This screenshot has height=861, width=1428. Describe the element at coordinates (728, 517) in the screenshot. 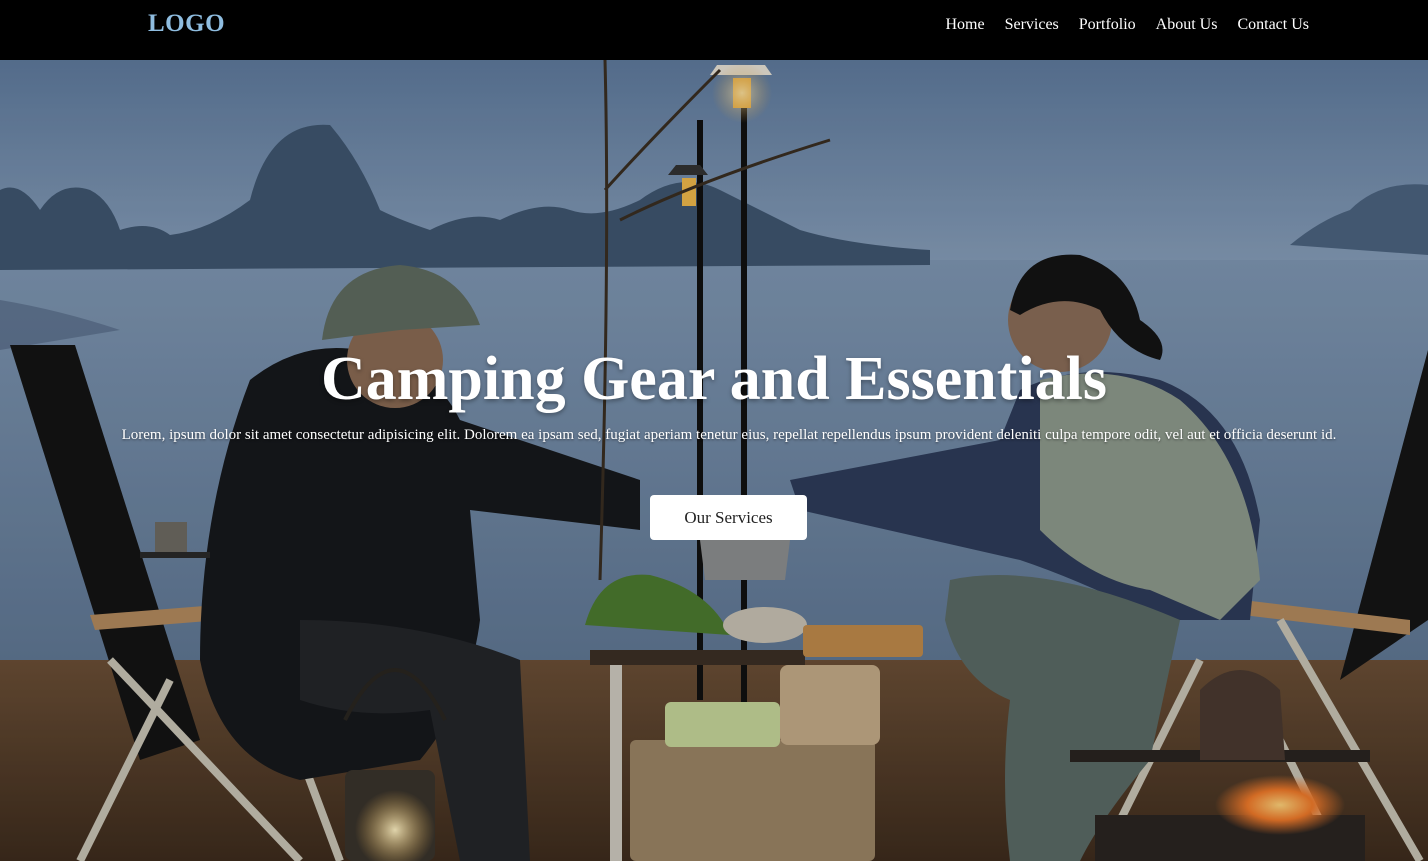

I see `our-services-button: Our Services` at that location.